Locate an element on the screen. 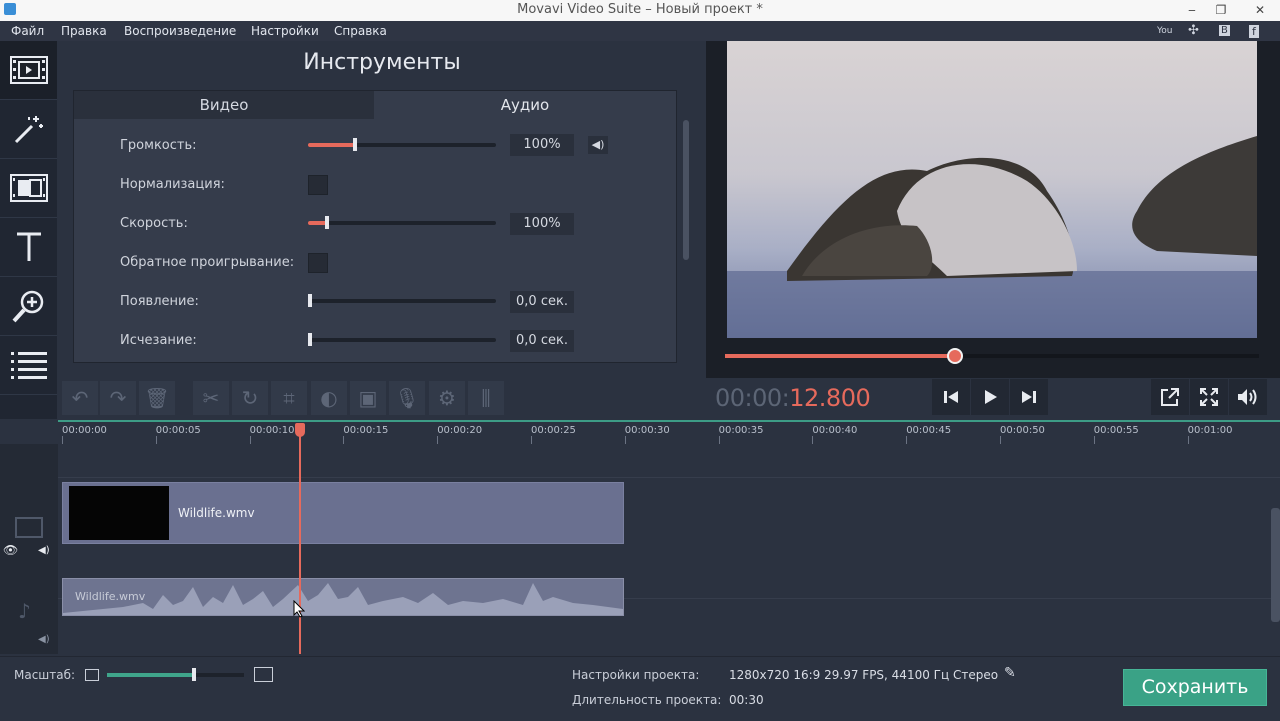 The image size is (1280, 721). fade-in-label: Появление: is located at coordinates (159, 301).